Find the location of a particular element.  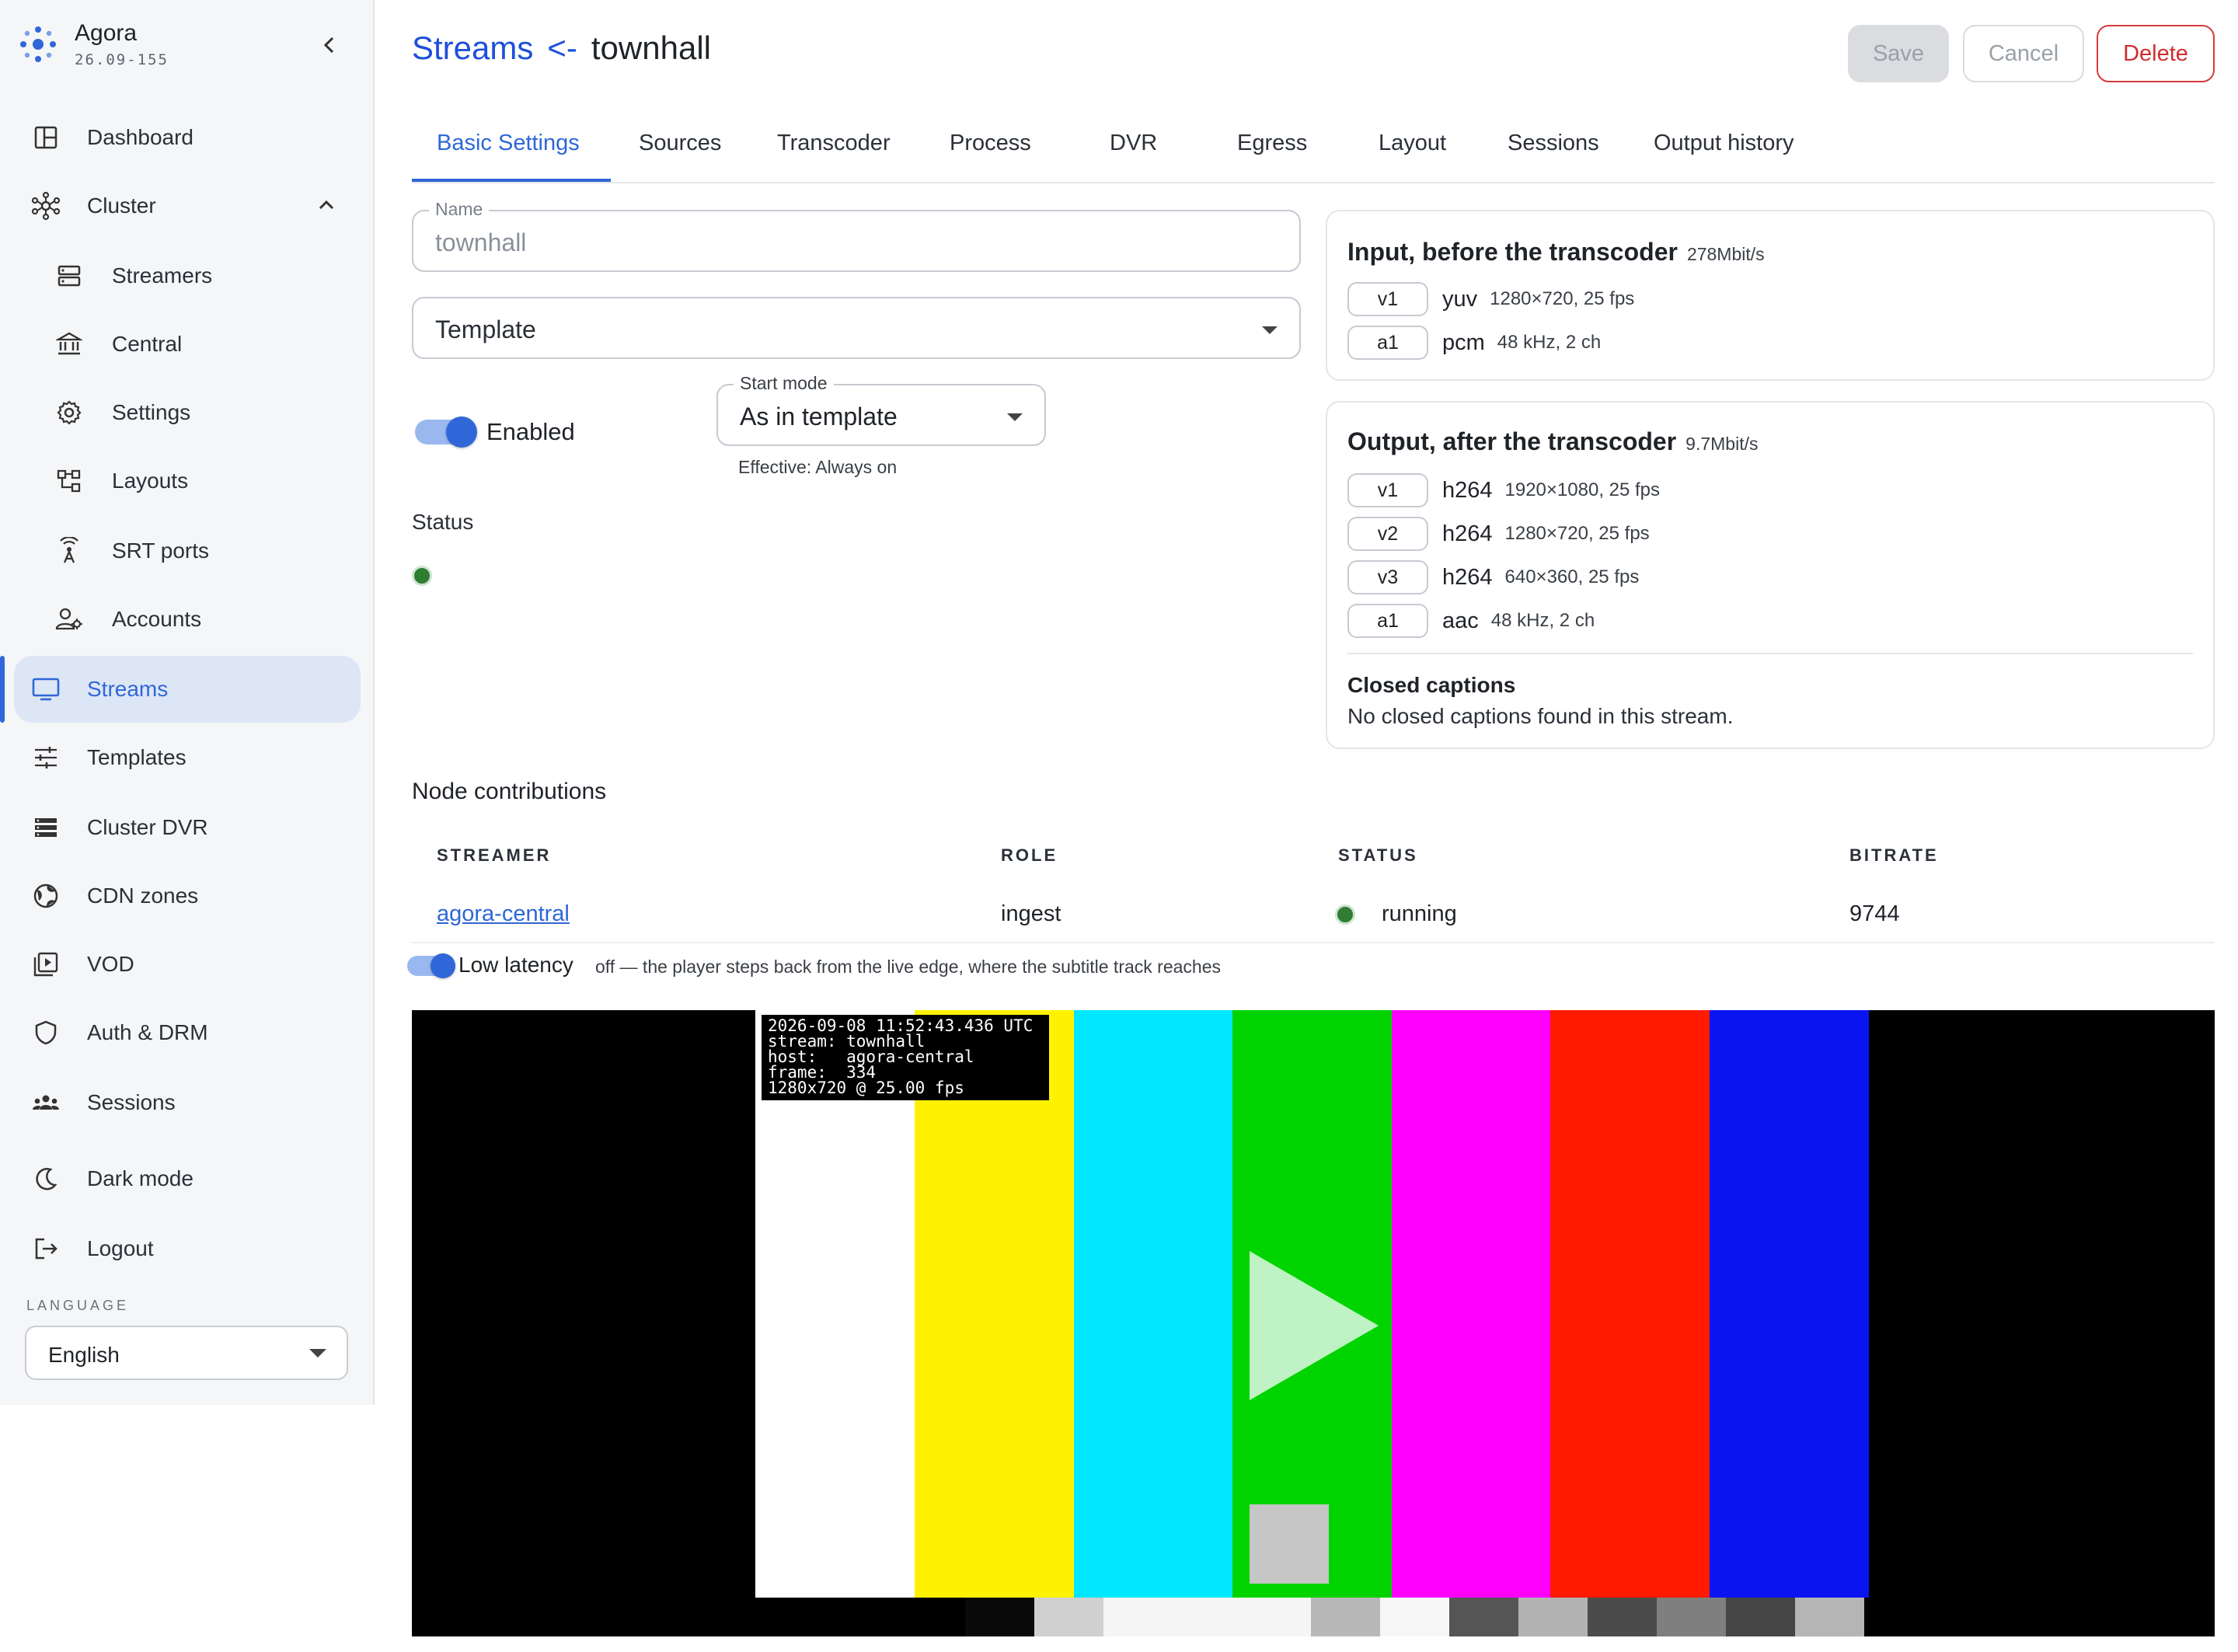

sidebar-item-label: VOD is located at coordinates (110, 964).